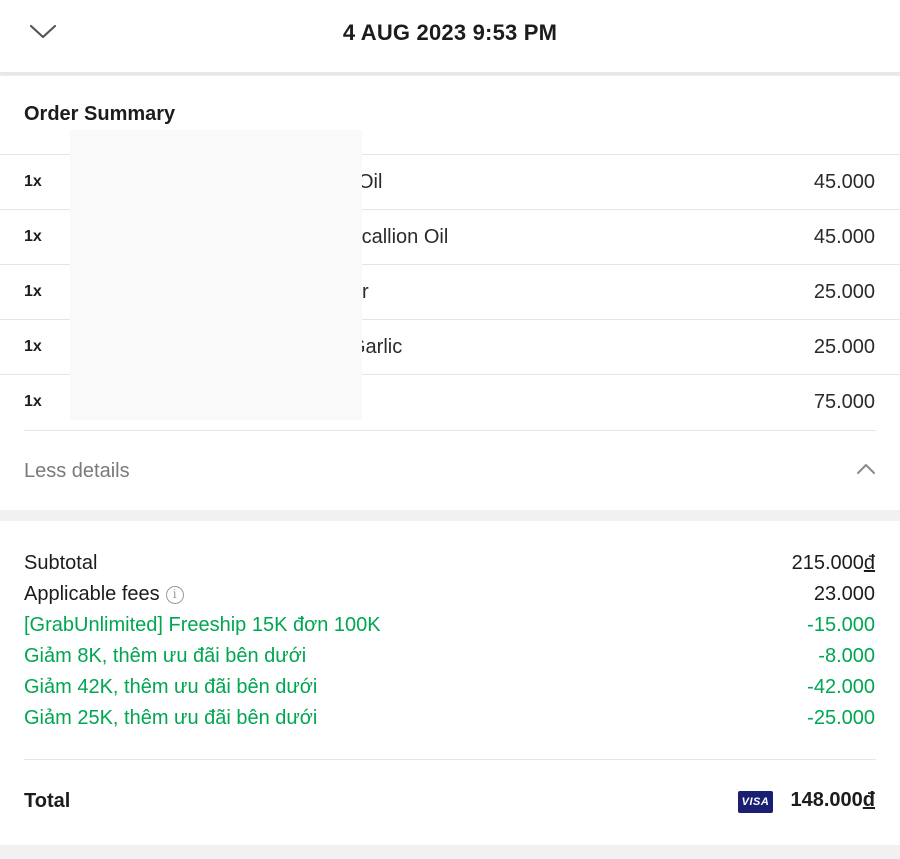  I want to click on section-title: Order Summary, so click(100, 114).